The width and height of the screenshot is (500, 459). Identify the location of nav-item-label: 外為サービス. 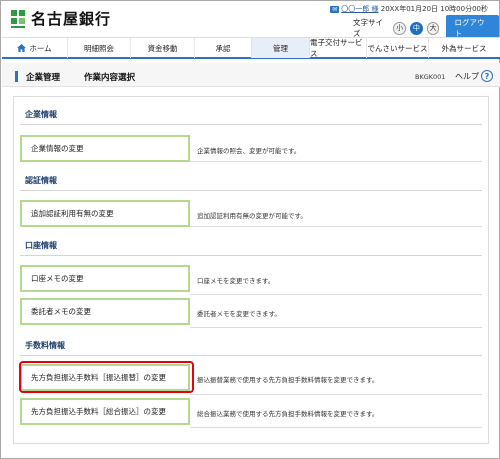
(464, 48).